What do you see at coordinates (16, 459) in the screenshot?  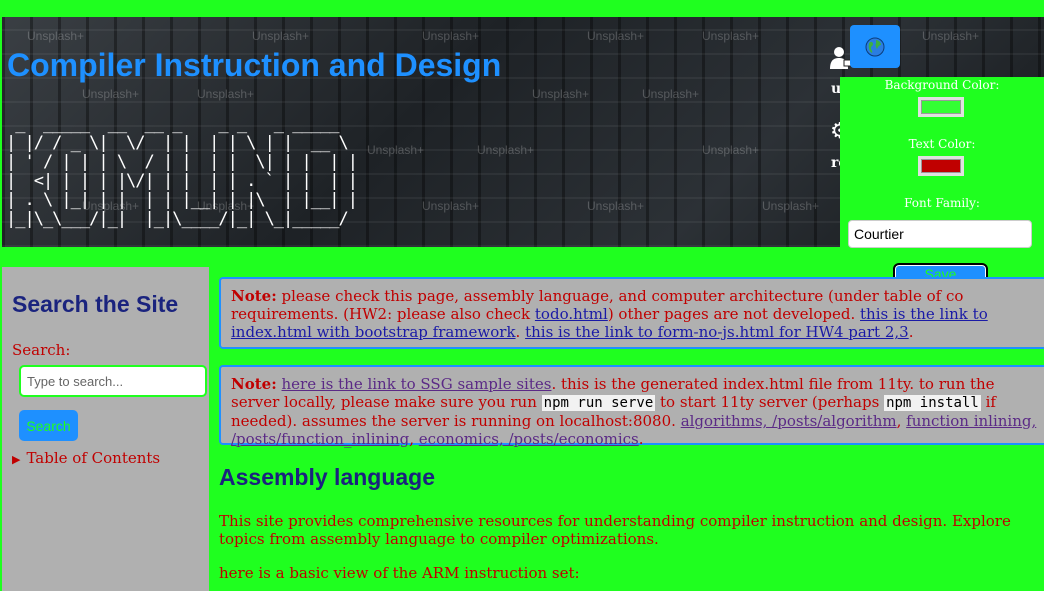 I see `disclosure-triangle-icon: ▶` at bounding box center [16, 459].